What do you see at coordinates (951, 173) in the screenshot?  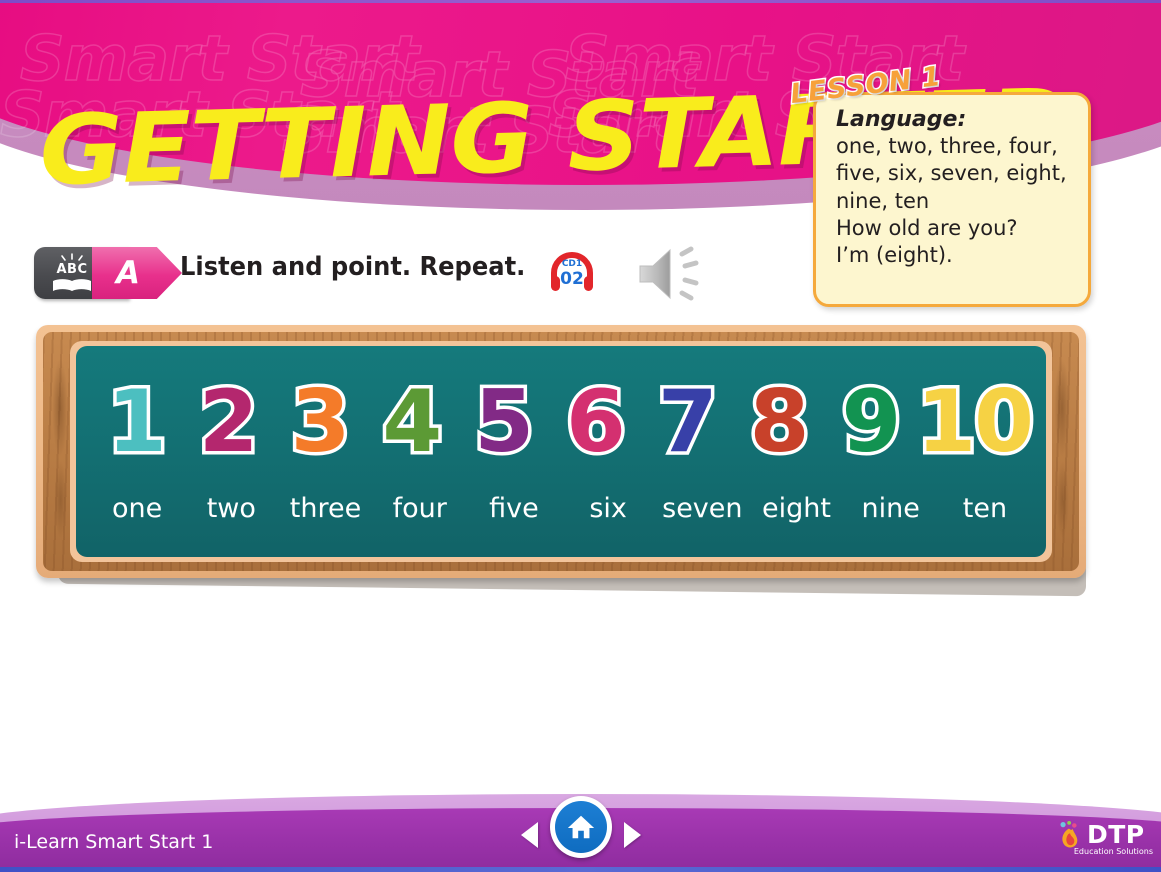 I see `language-line: five, six, seven, eight,` at bounding box center [951, 173].